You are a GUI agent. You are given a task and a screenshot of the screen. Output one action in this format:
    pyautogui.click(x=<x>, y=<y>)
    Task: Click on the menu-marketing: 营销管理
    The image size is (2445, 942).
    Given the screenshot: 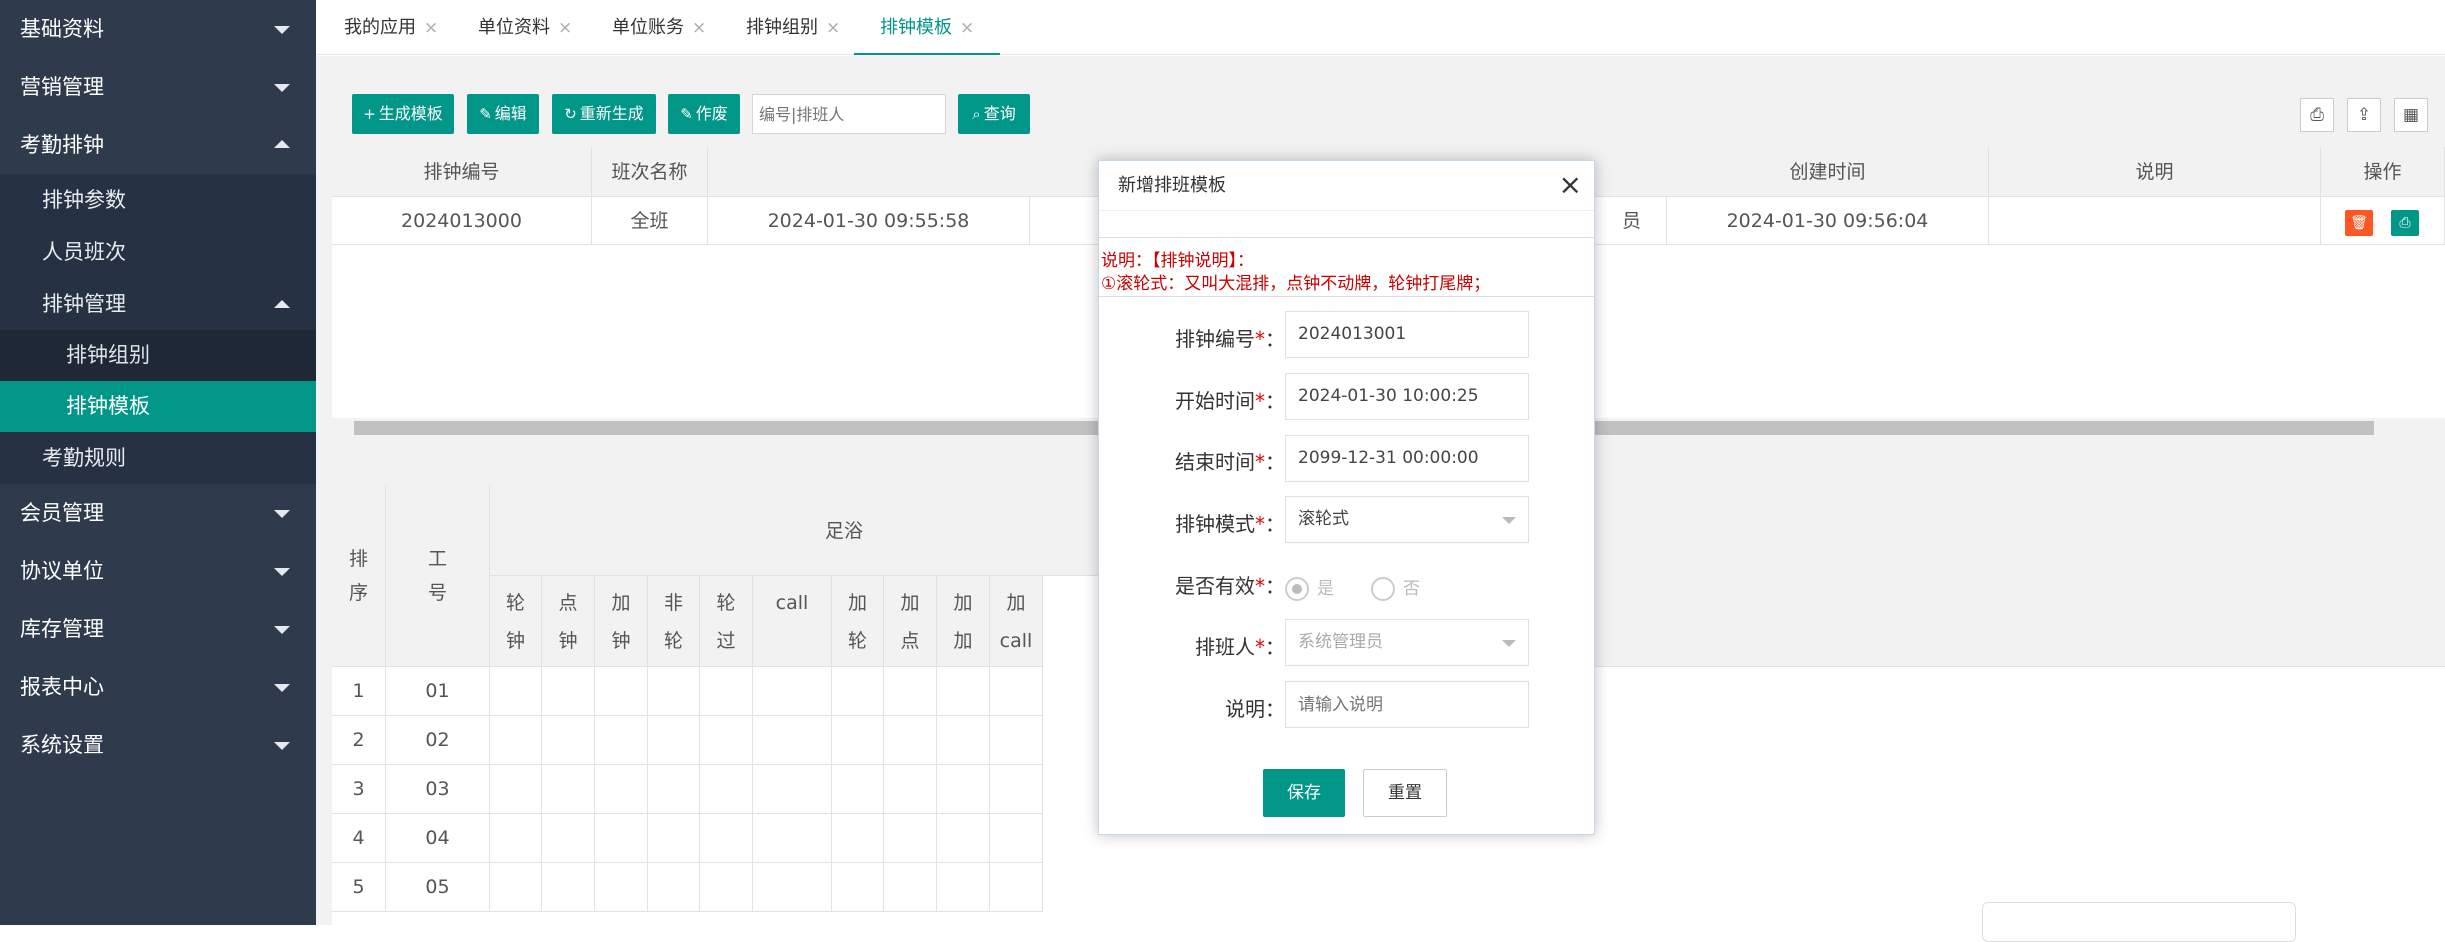 What is the action you would take?
    pyautogui.click(x=158, y=87)
    